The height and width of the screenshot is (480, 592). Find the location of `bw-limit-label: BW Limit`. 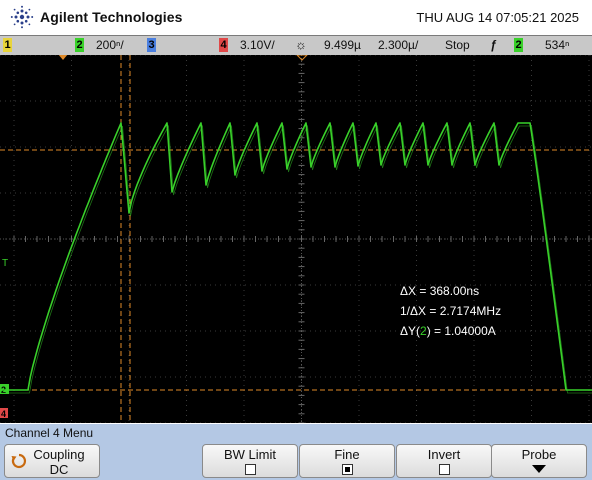

bw-limit-label: BW Limit is located at coordinates (250, 454).